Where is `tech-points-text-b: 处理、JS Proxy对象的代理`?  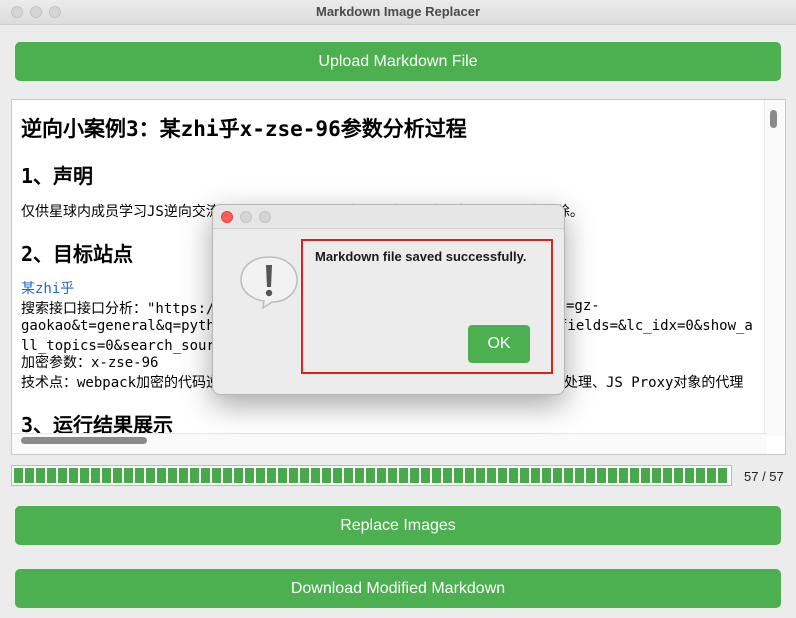 tech-points-text-b: 处理、JS Proxy对象的代理 is located at coordinates (654, 383).